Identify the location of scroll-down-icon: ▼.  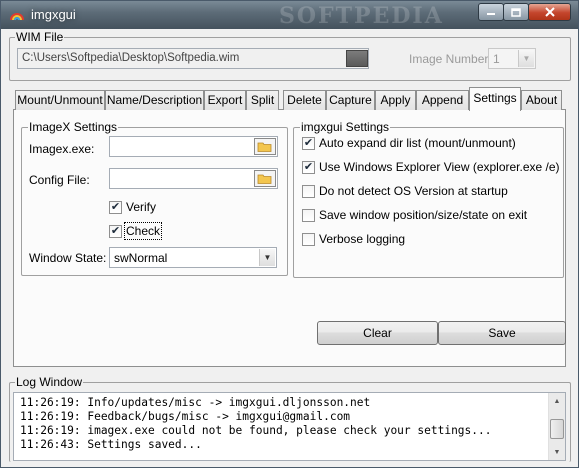
(557, 452).